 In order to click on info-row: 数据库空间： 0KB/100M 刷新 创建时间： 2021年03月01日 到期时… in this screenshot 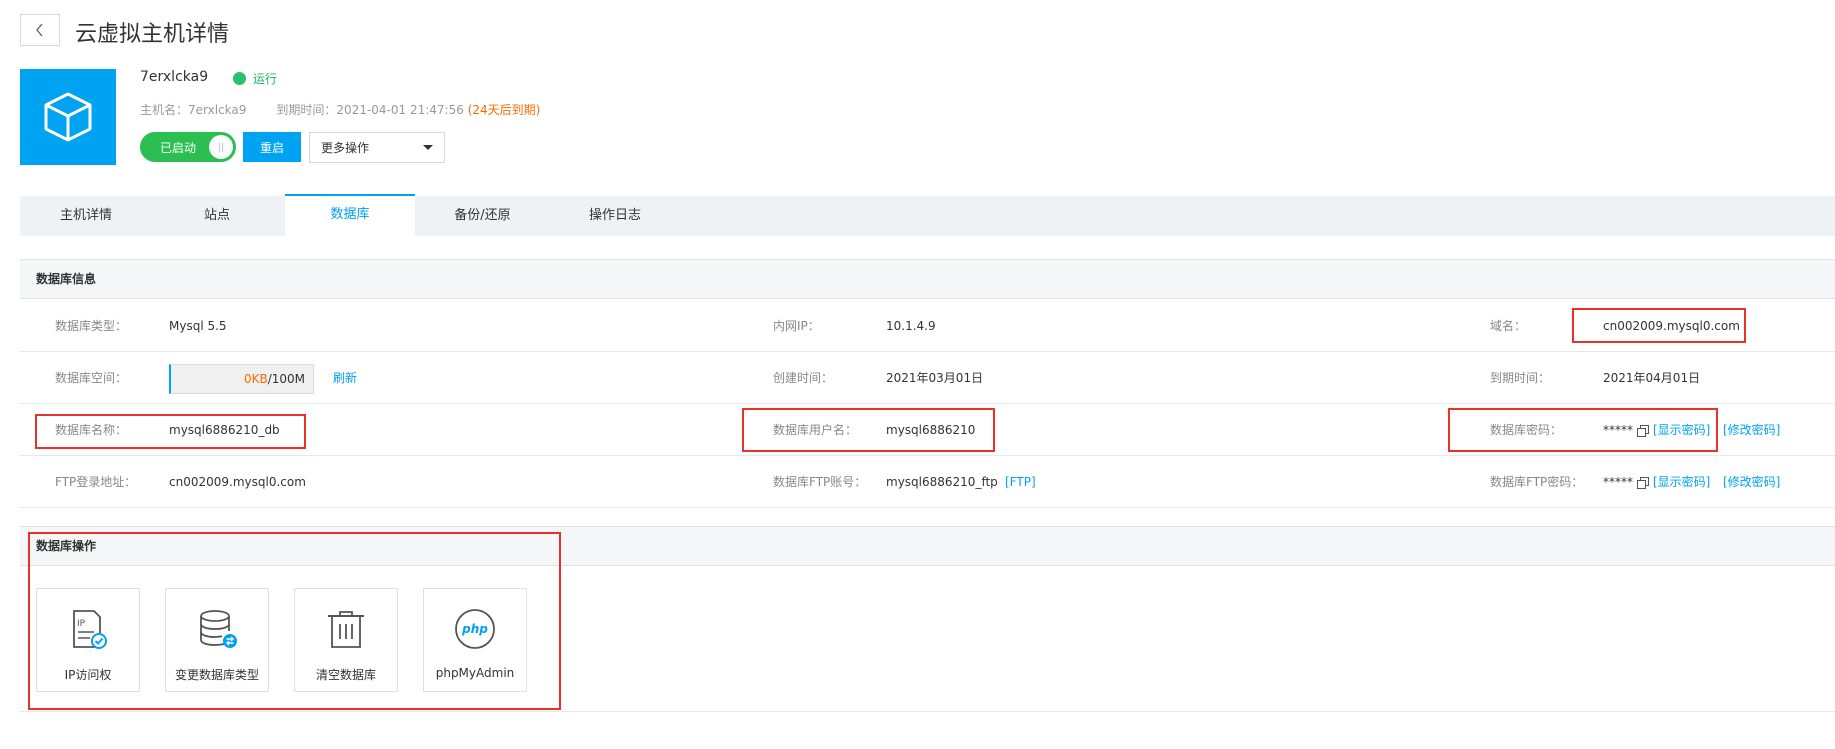, I will do `click(927, 378)`.